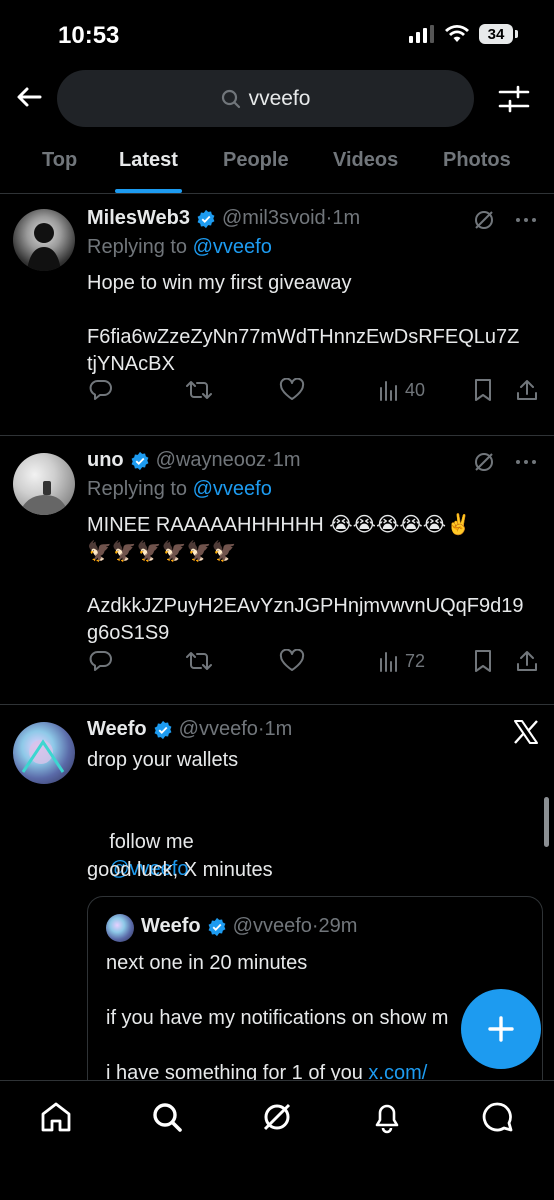  I want to click on tab-latest: Latest, so click(148, 164).